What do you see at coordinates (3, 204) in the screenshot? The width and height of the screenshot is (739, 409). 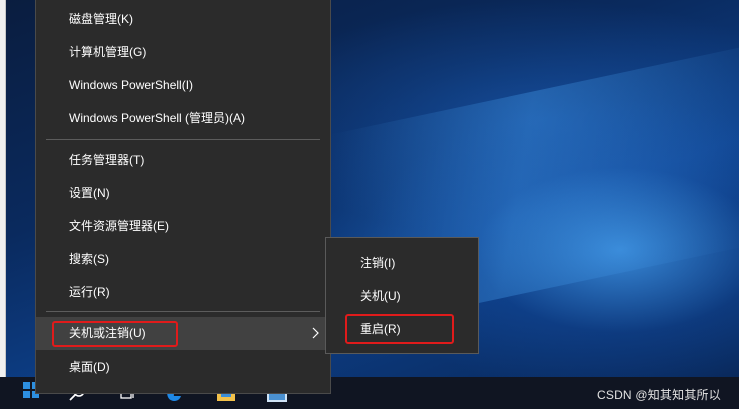 I see `window-edge-strip` at bounding box center [3, 204].